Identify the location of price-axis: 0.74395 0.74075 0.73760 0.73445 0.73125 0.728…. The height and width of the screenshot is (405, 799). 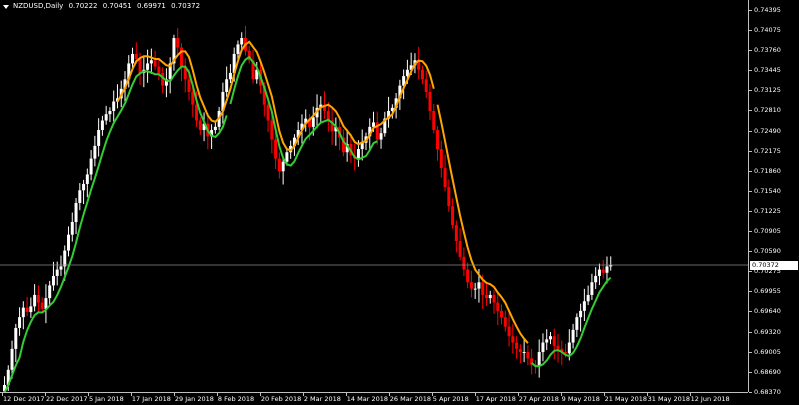
(773, 198).